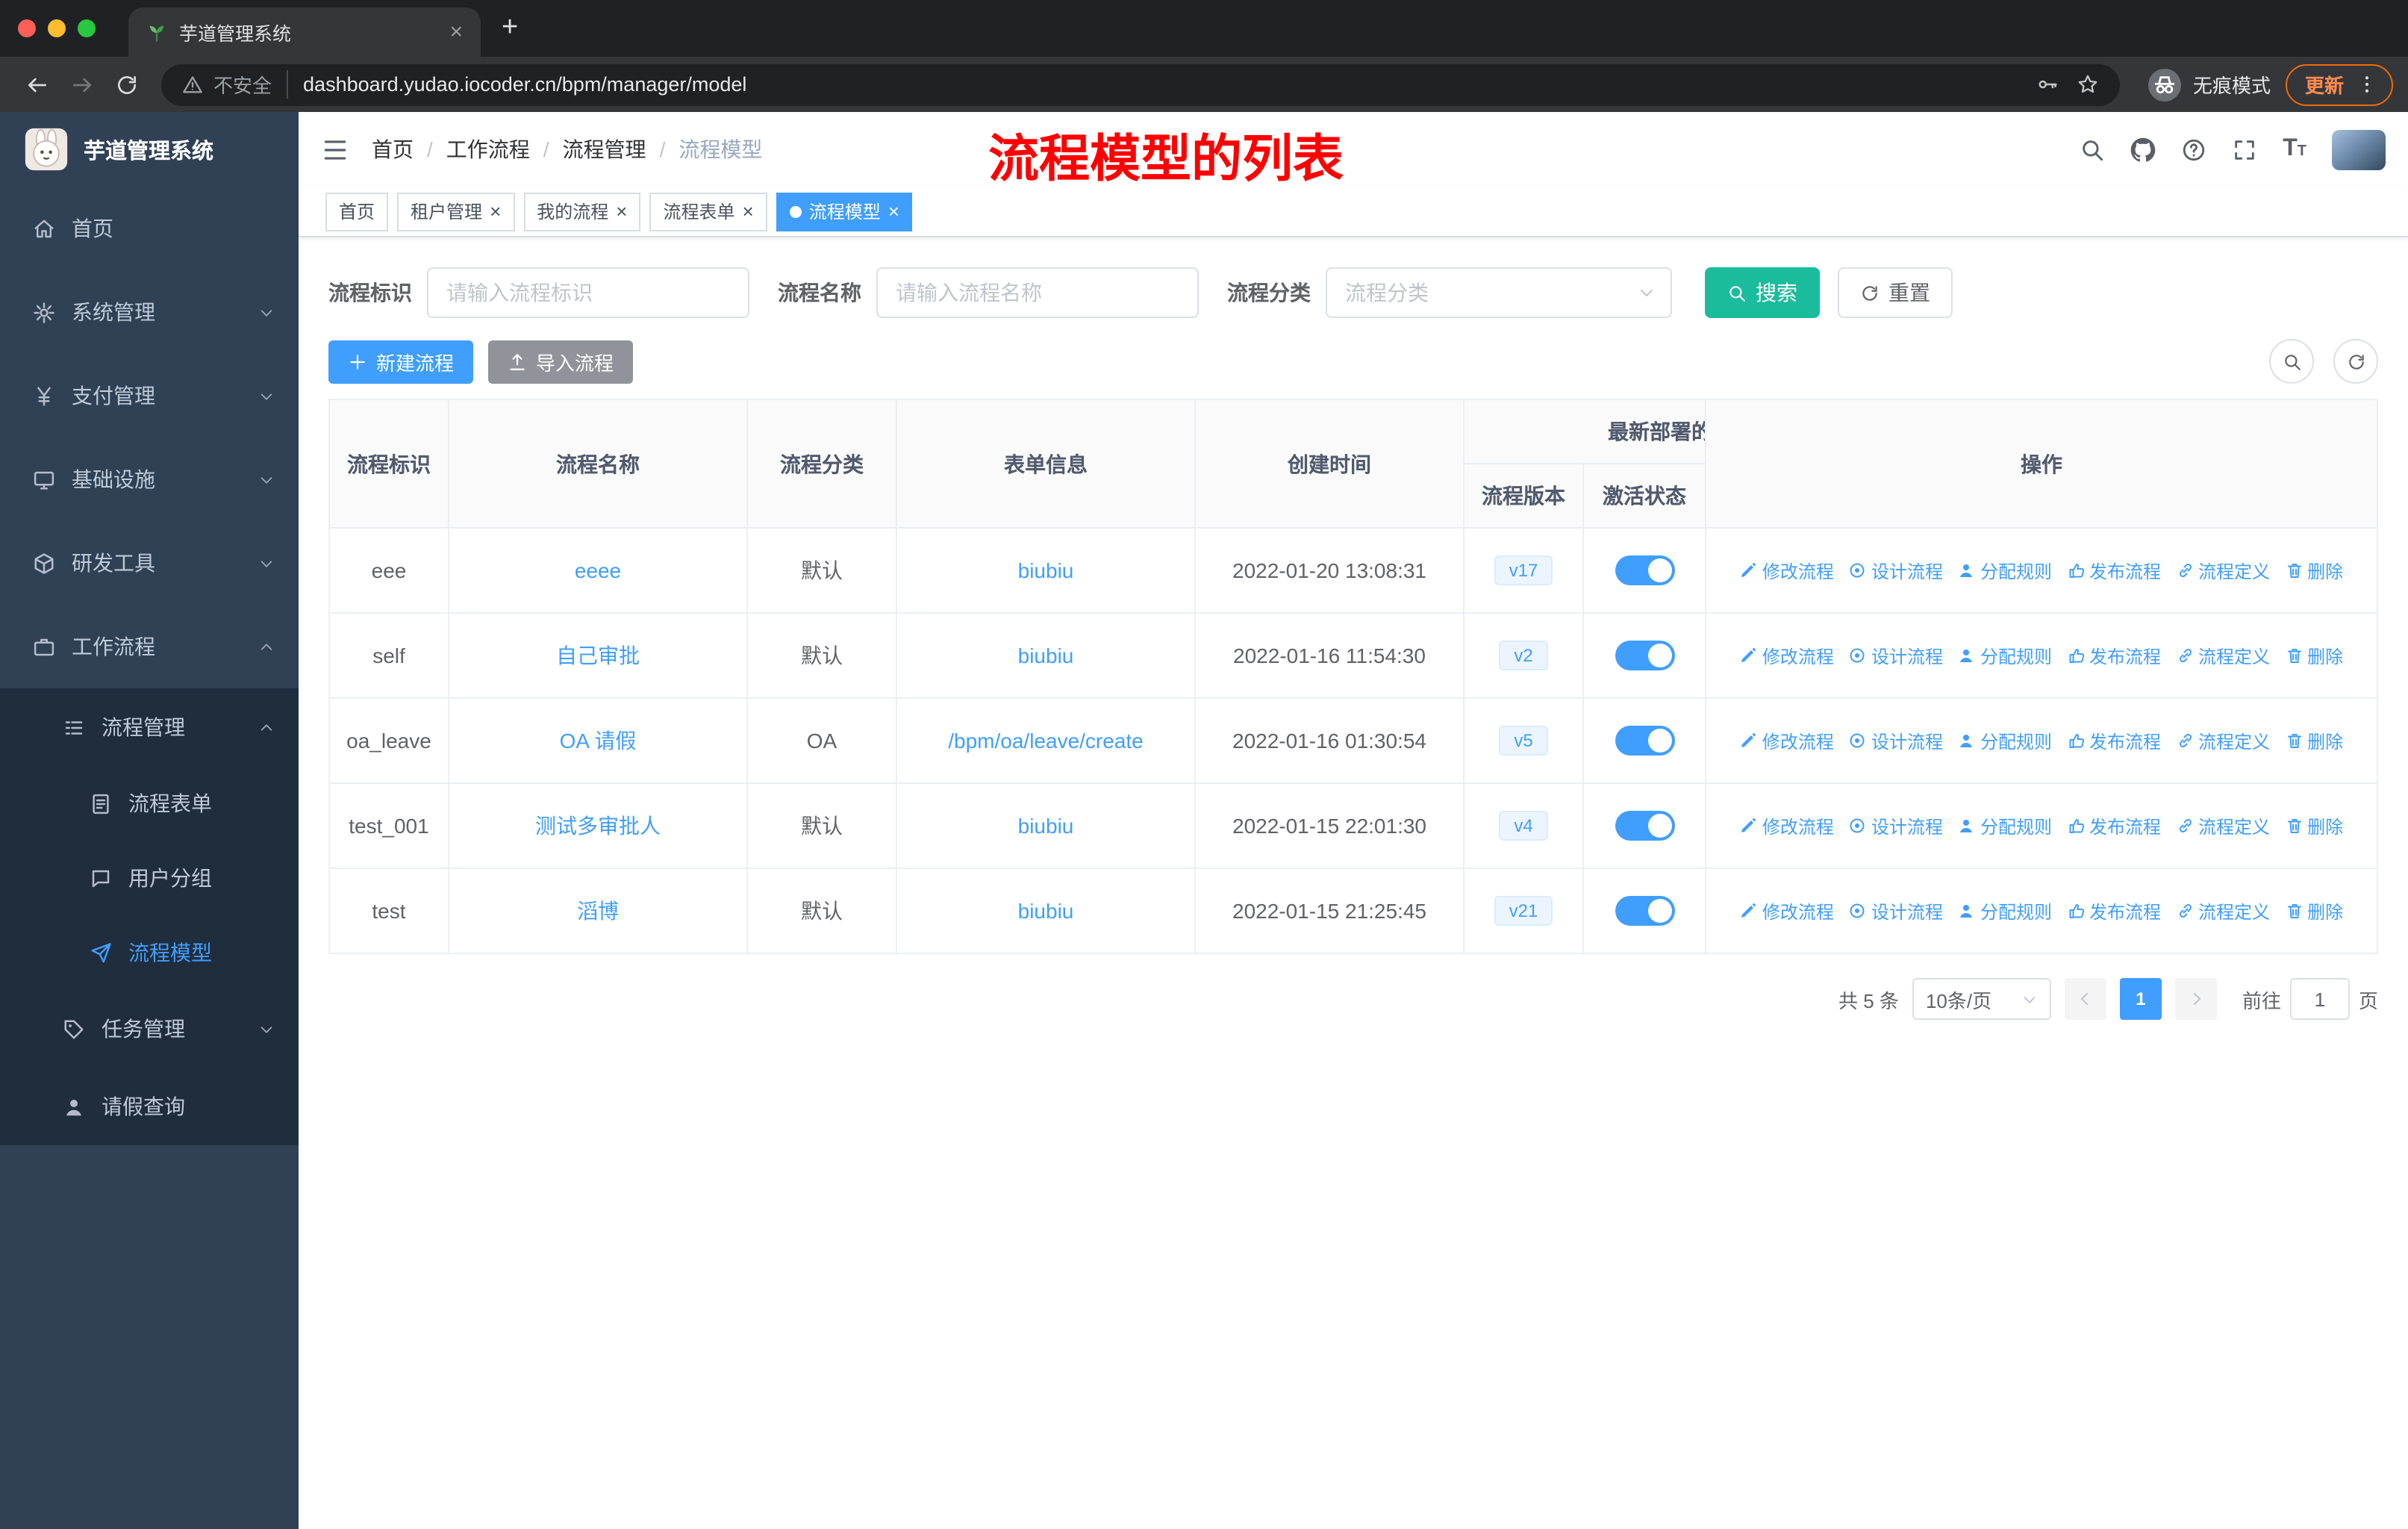 The width and height of the screenshot is (2408, 1529). Describe the element at coordinates (561, 361) in the screenshot. I see `import-process-button: 导入流程` at that location.